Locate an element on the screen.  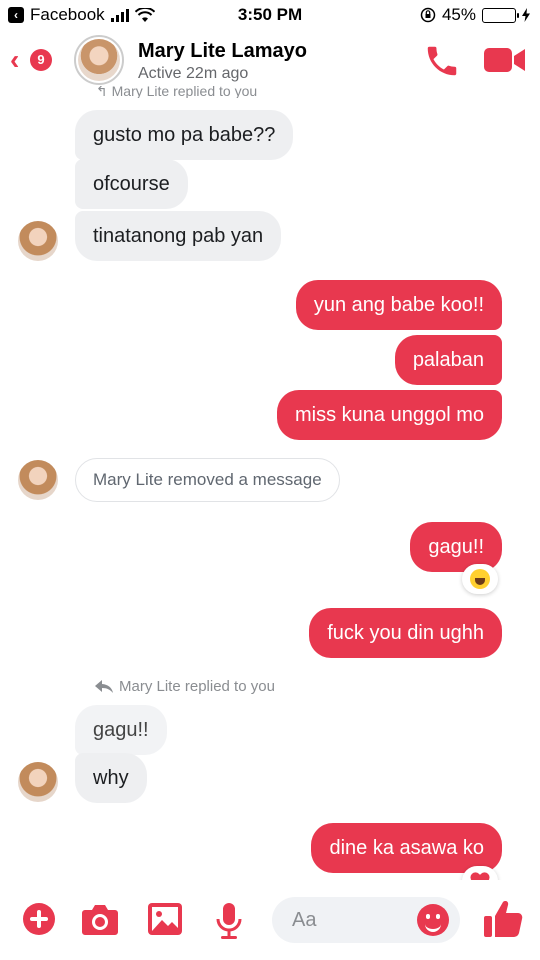
composer-bar is located at coordinates (270, 920).